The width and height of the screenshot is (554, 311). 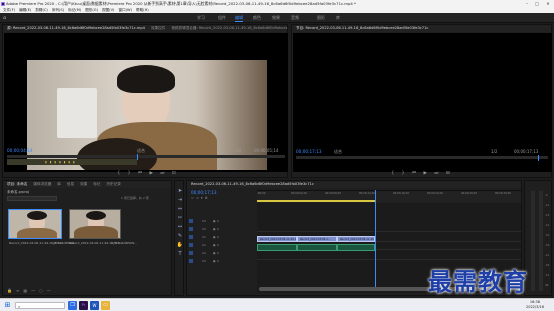 What do you see at coordinates (11, 290) in the screenshot?
I see `lock-icon: 🔒` at bounding box center [11, 290].